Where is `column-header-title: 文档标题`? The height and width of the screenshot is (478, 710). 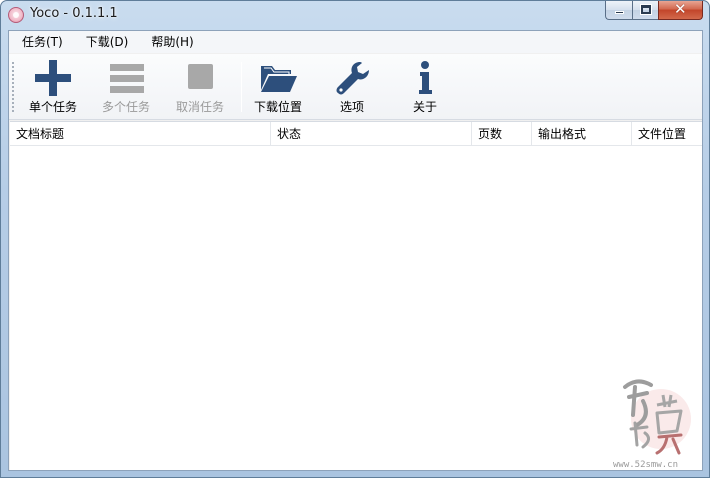 column-header-title: 文档标题 is located at coordinates (140, 134).